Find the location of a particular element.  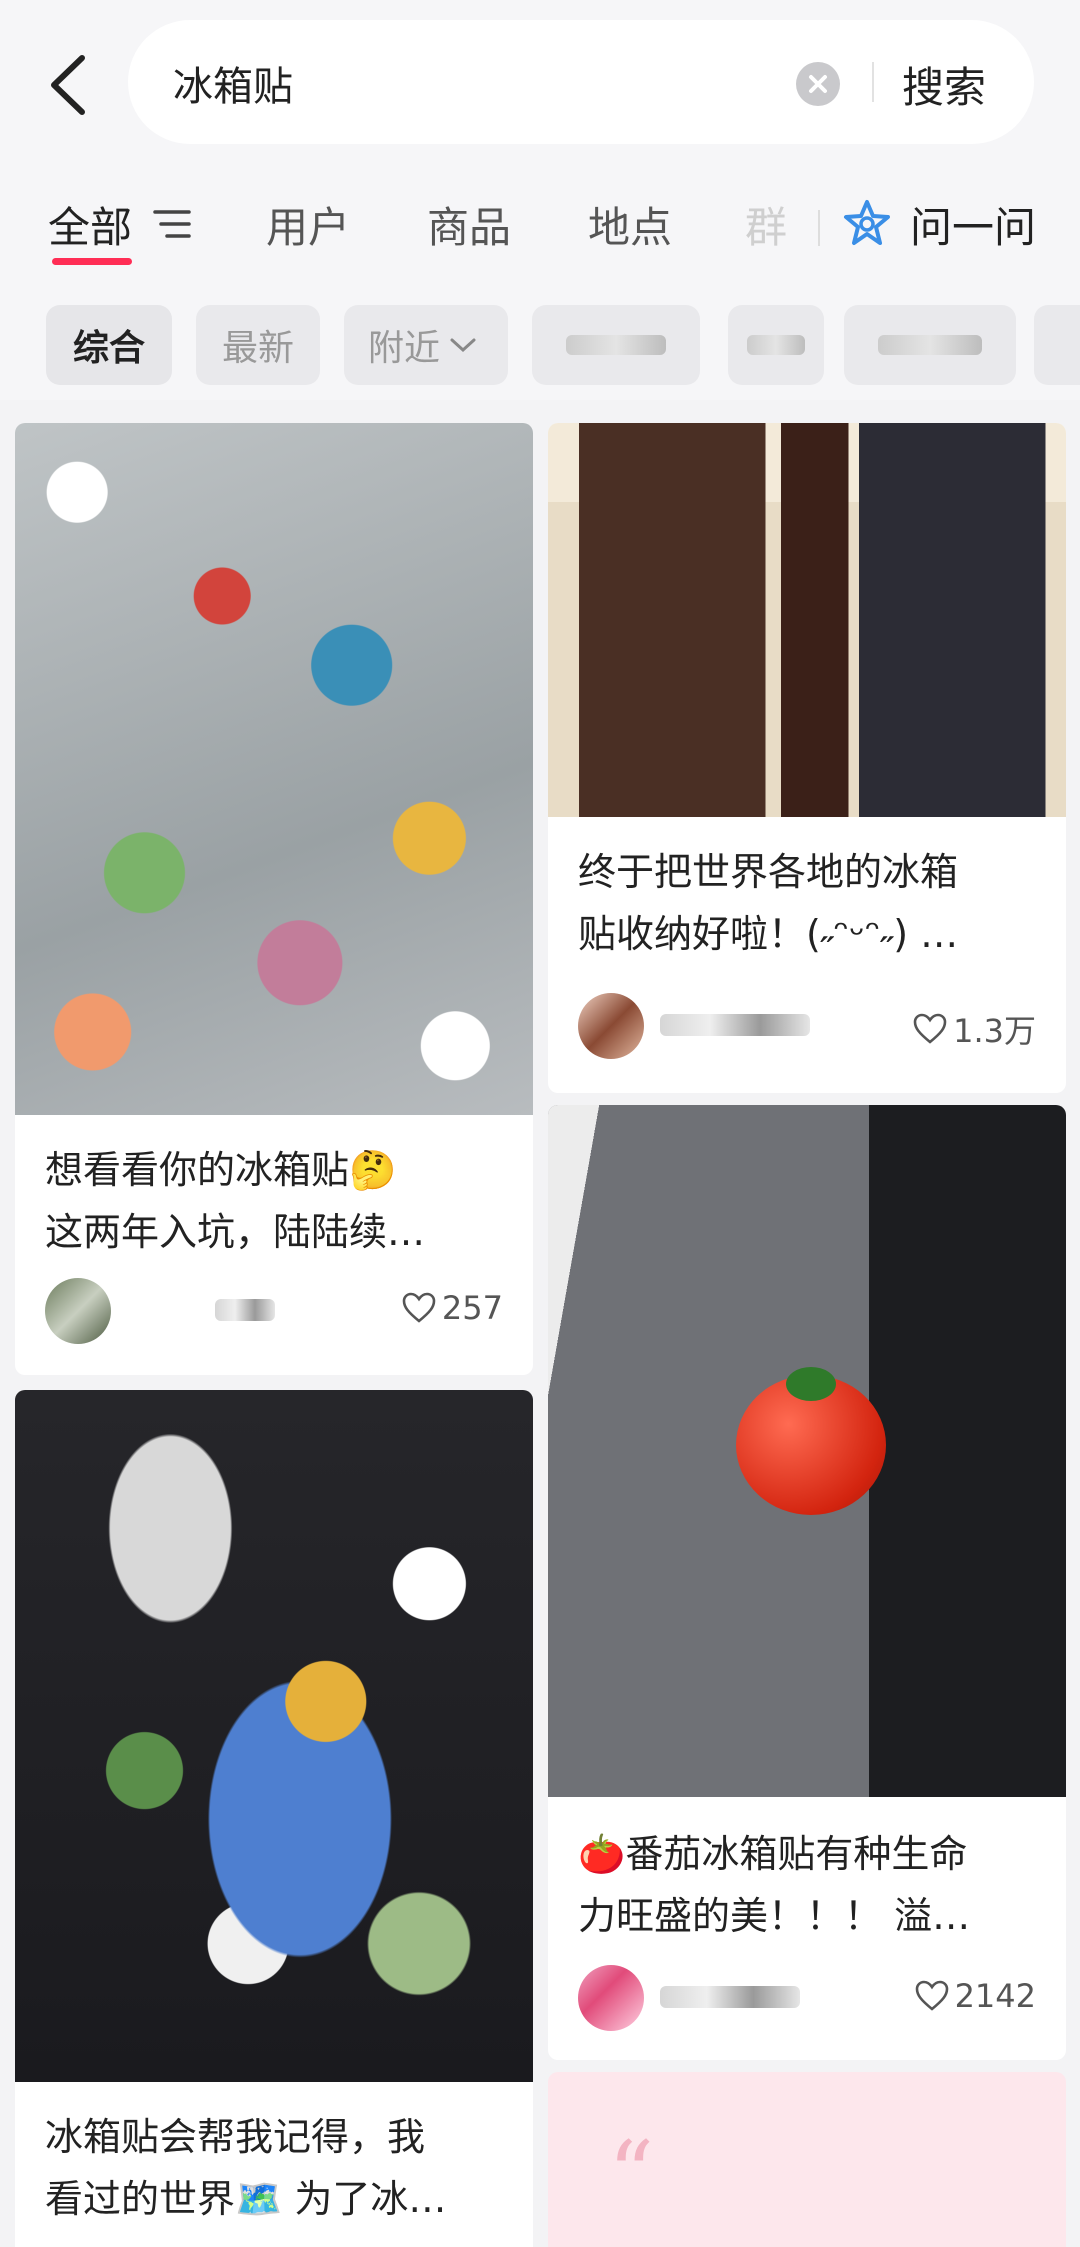

like-button: 1.3万 is located at coordinates (974, 1029).